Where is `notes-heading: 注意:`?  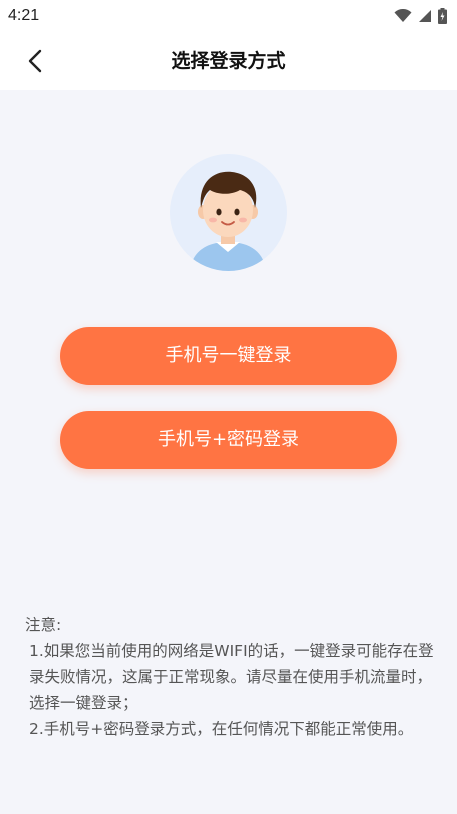
notes-heading: 注意: is located at coordinates (43, 625).